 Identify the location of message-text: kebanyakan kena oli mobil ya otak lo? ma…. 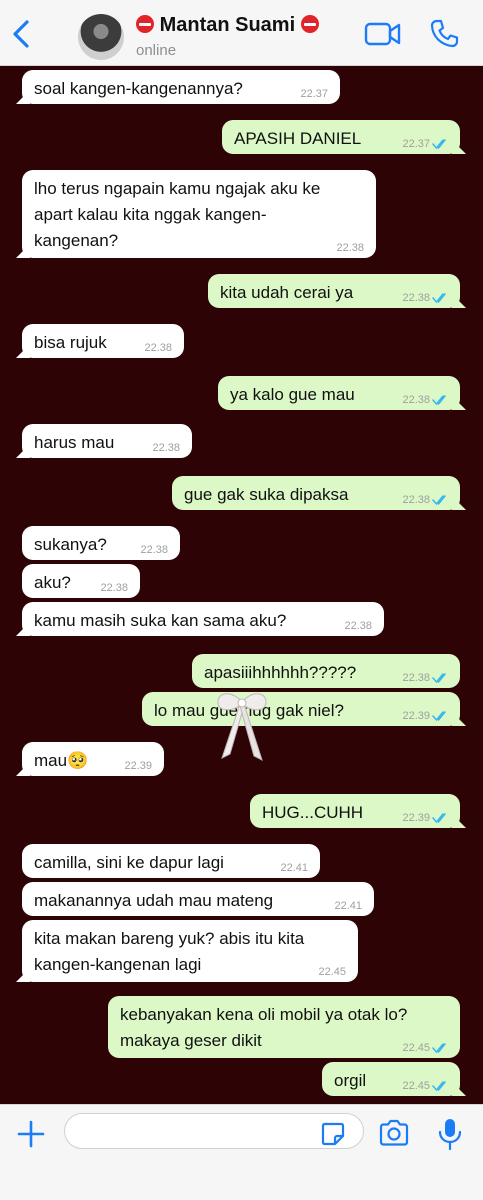
(264, 1027).